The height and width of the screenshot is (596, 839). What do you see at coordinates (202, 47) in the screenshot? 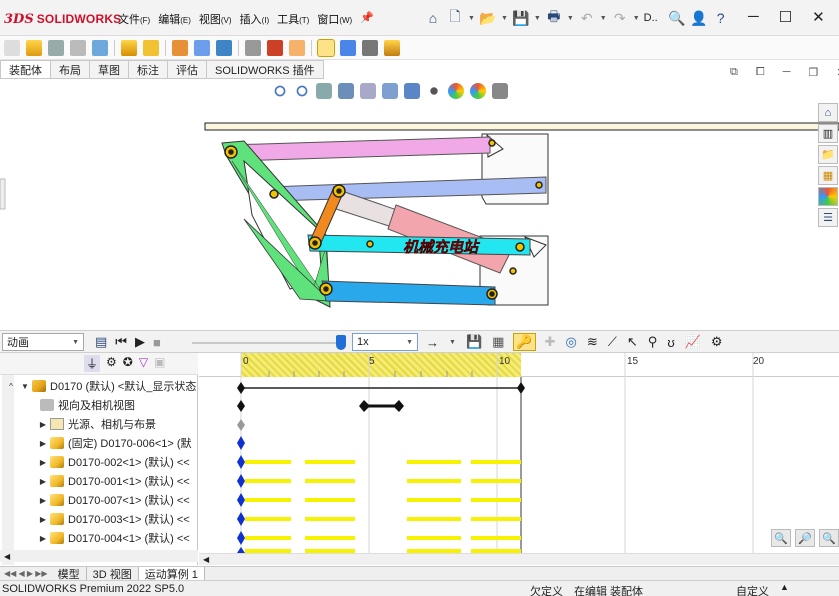
I see `assembly-features-icon` at bounding box center [202, 47].